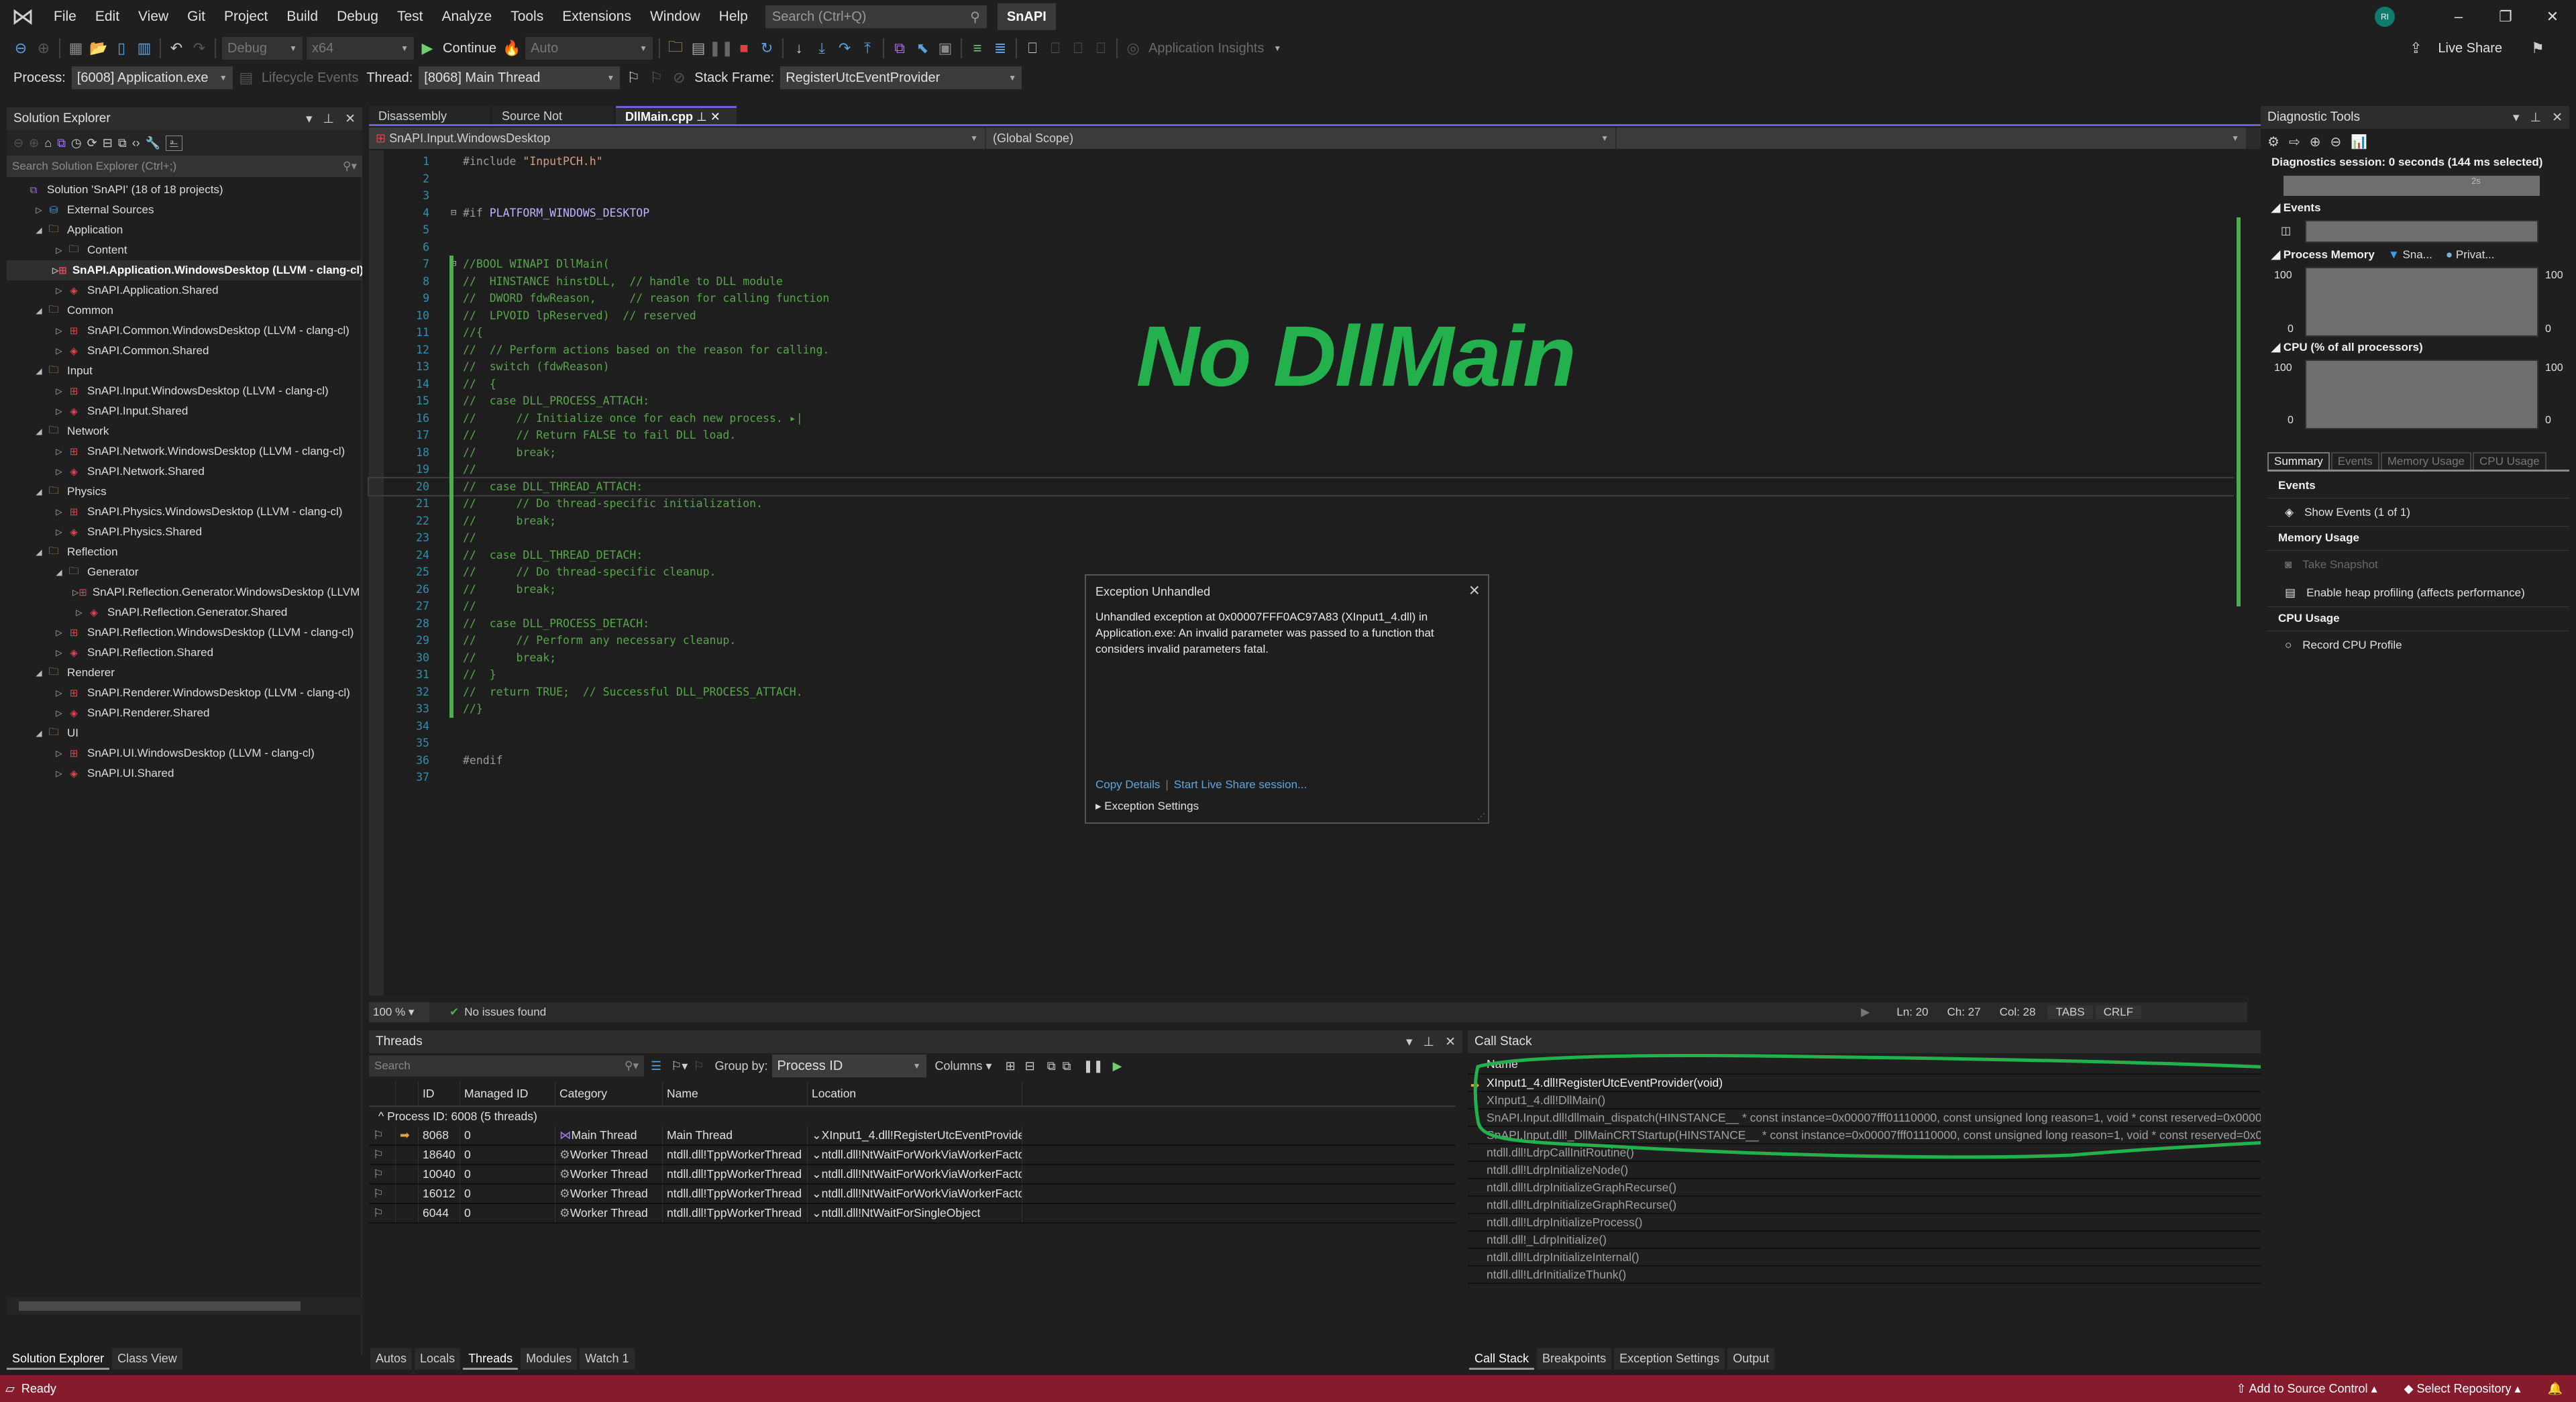 This screenshot has width=2576, height=1402. What do you see at coordinates (2306, 1389) in the screenshot?
I see `add-to-source-control-button: ⇧ Add to Source Control ▴` at bounding box center [2306, 1389].